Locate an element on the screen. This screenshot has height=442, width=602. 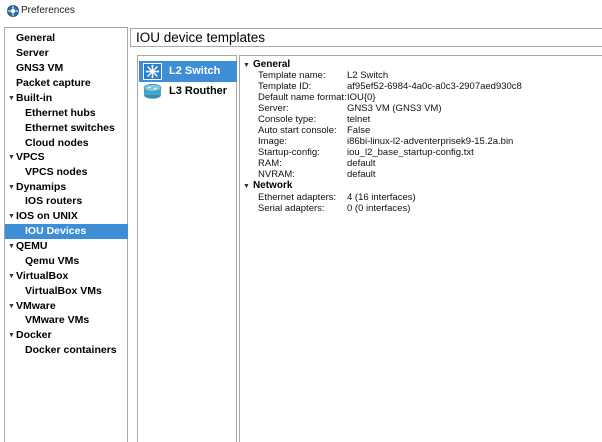
sidebar-item-ethernet-hubs: Ethernet hubs is located at coordinates (66, 113).